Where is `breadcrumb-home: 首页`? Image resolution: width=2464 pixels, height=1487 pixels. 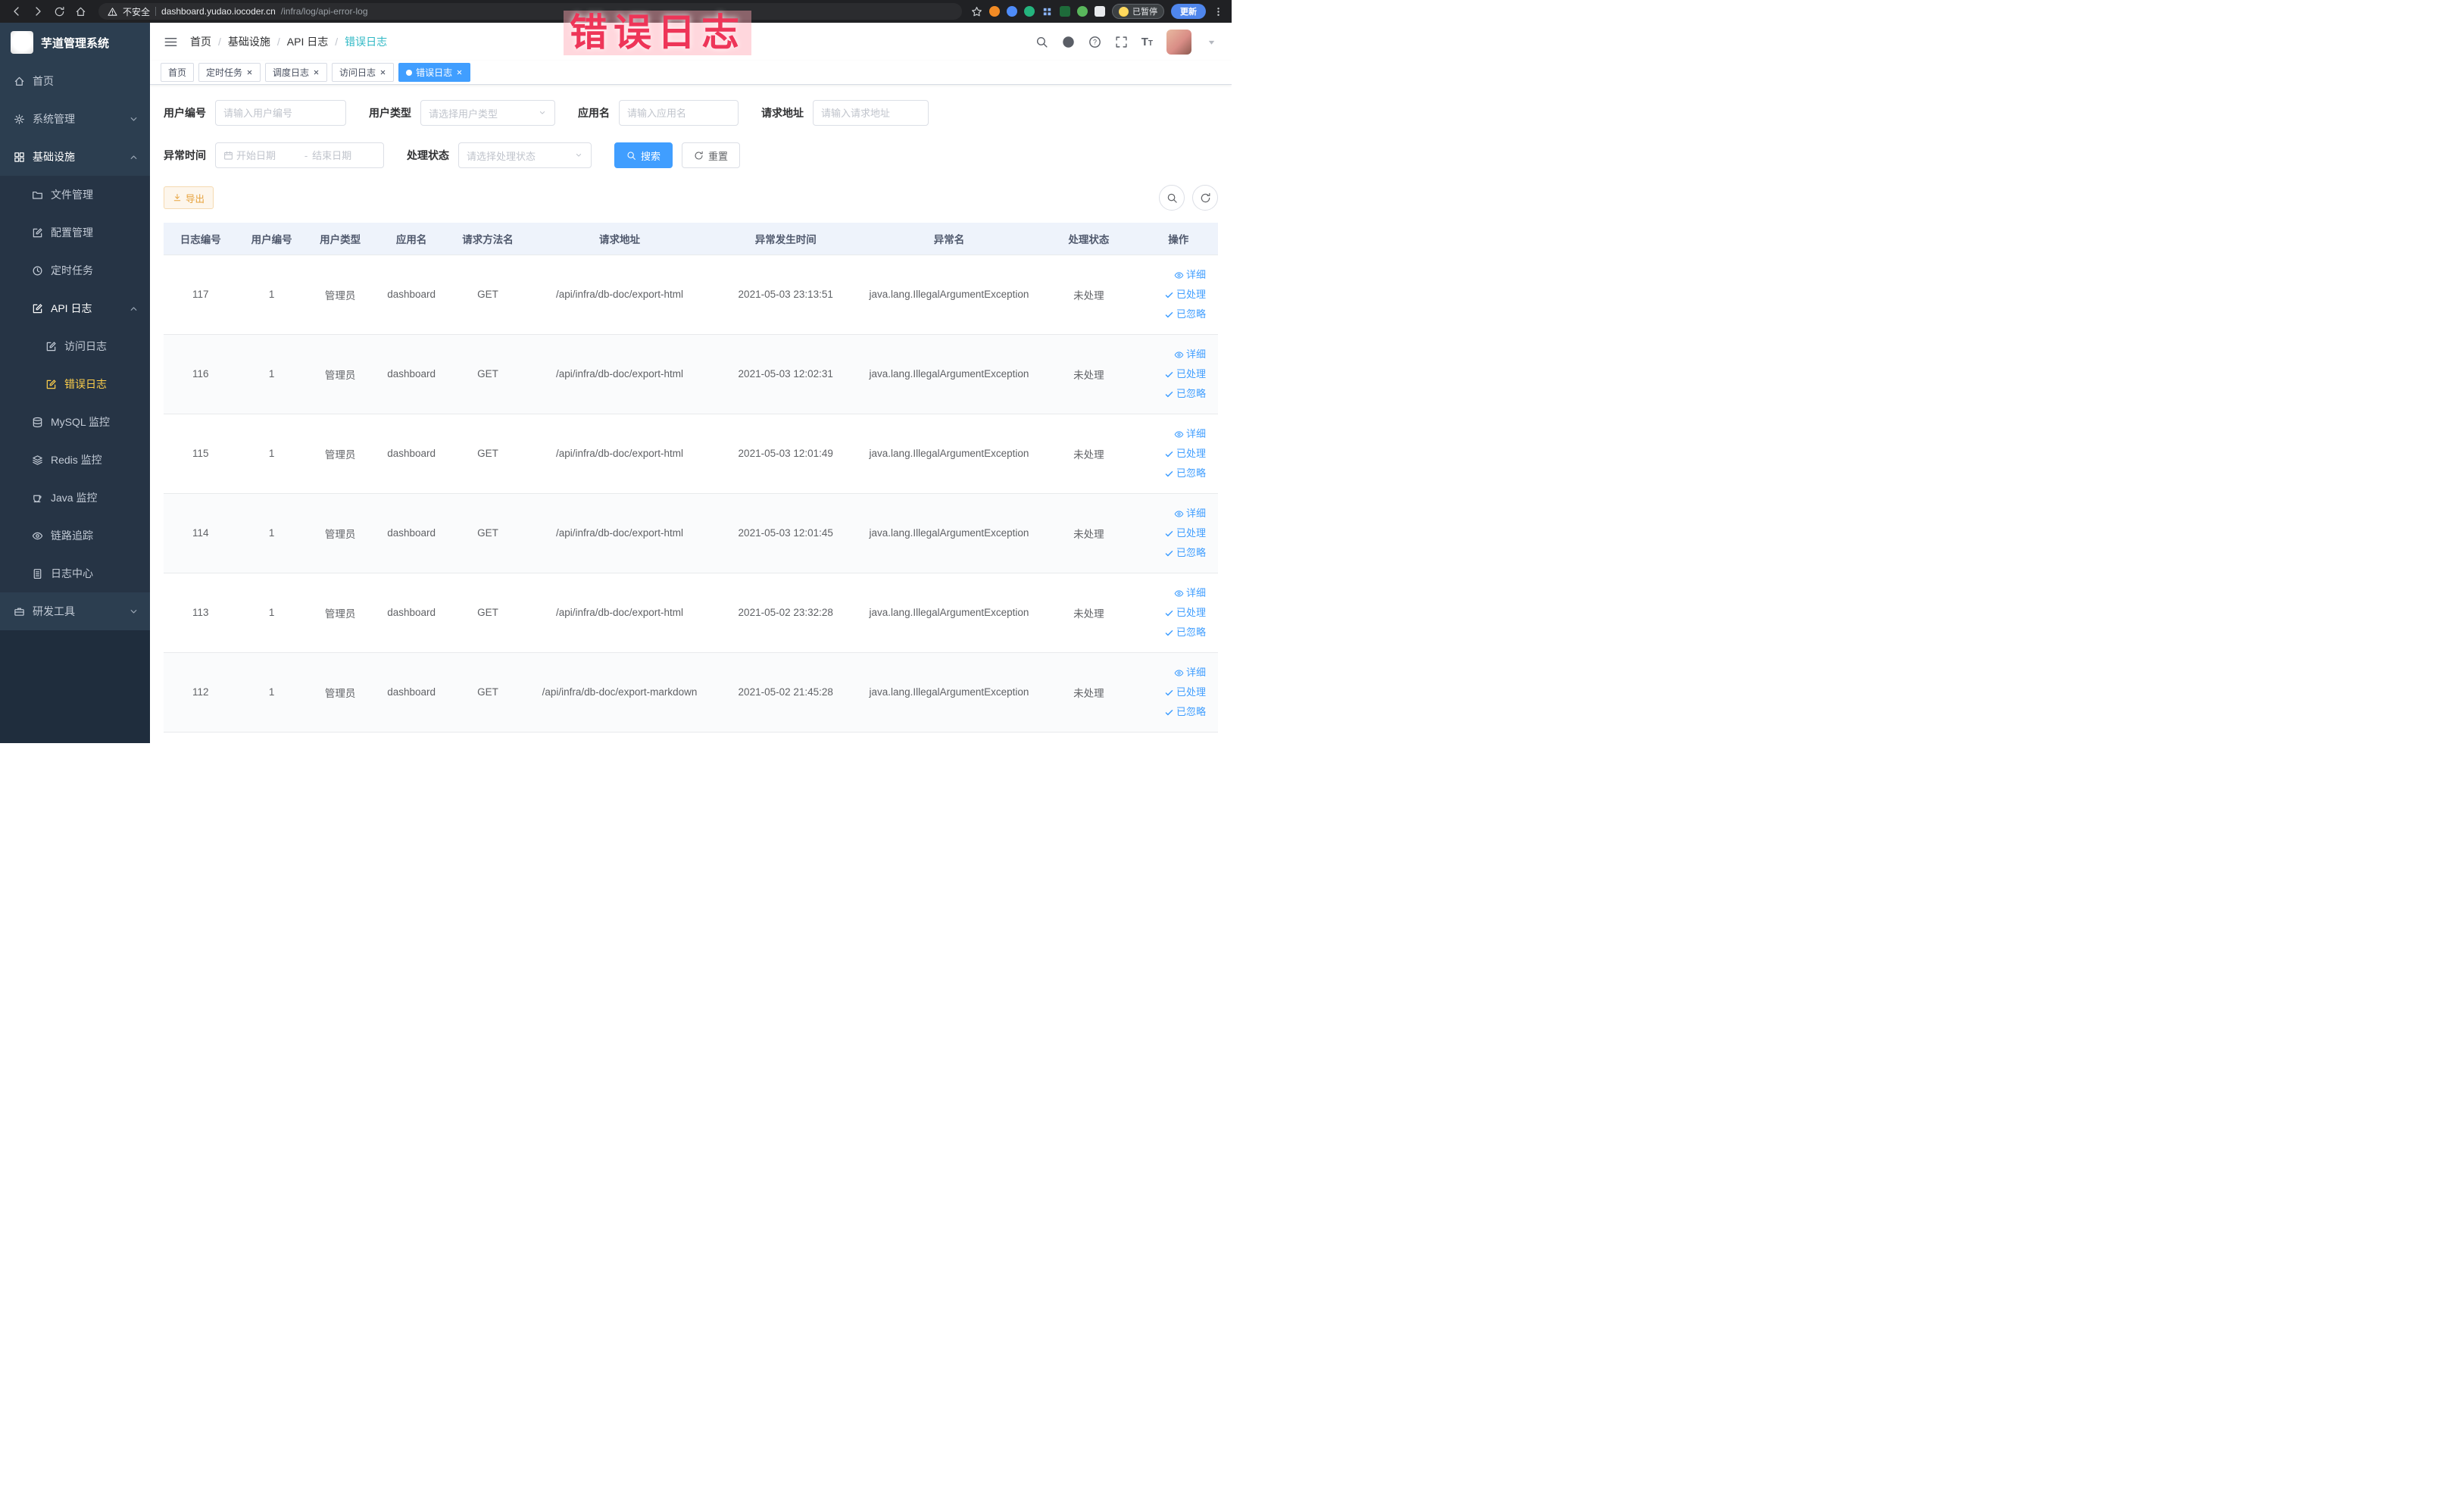 breadcrumb-home: 首页 is located at coordinates (205, 41).